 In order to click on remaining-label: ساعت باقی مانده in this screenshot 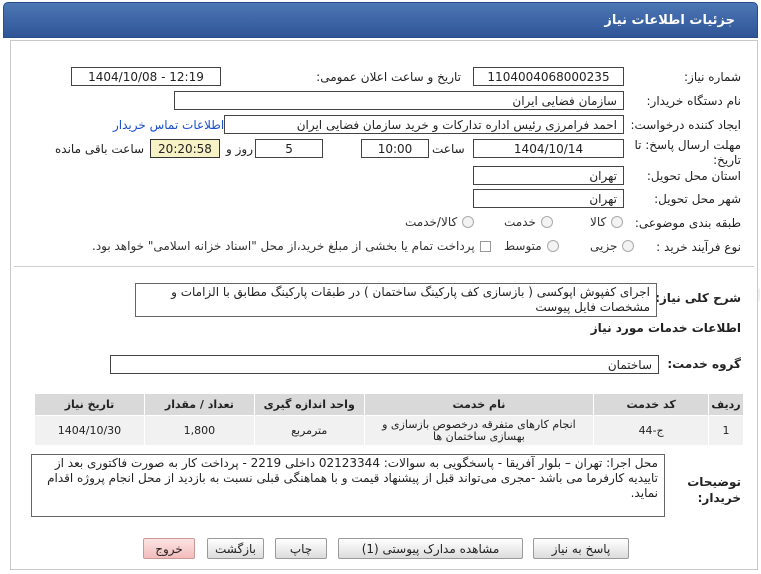, I will do `click(100, 149)`.